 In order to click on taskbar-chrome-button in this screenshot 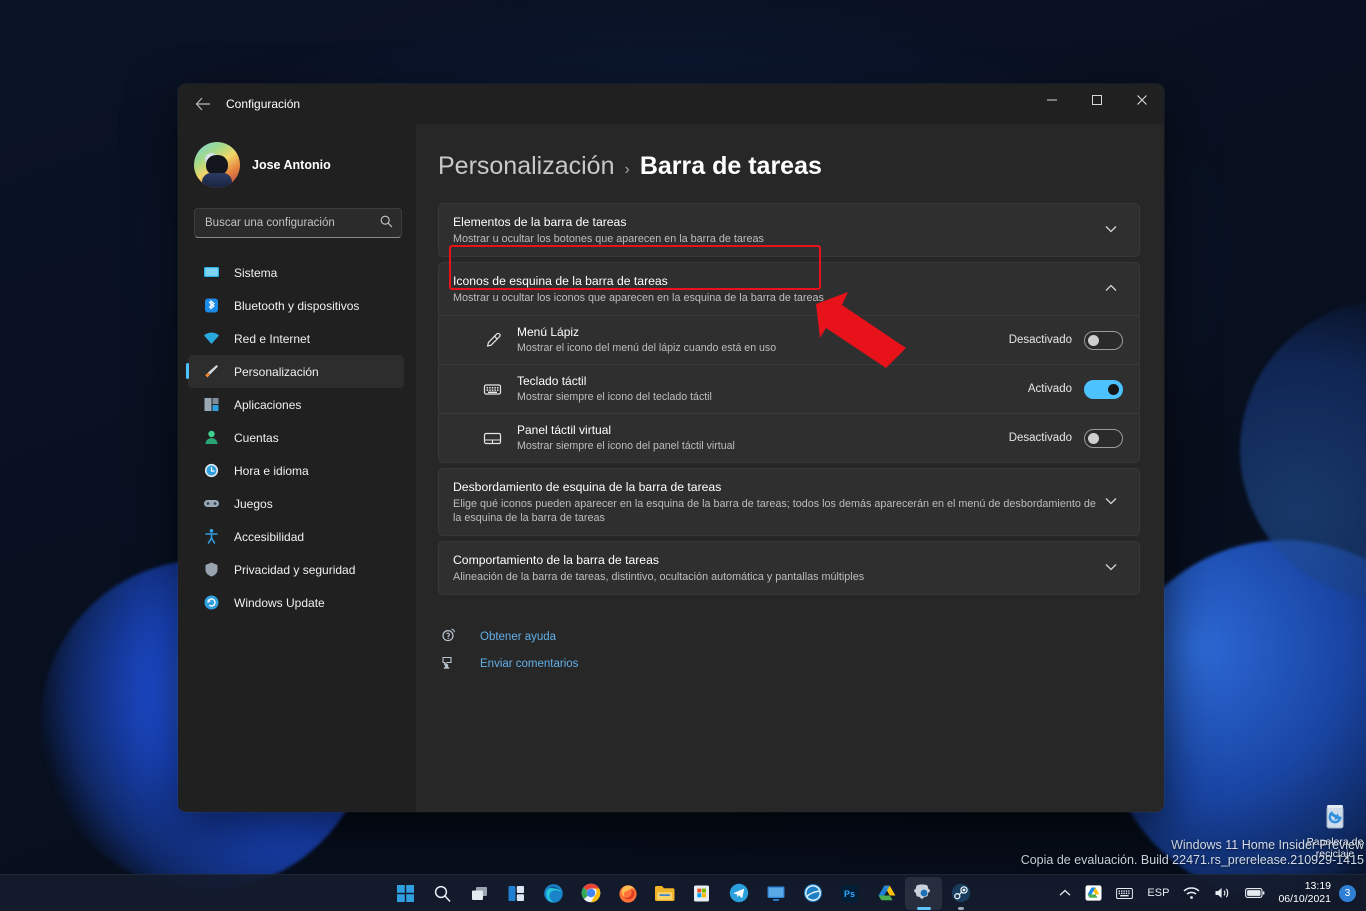, I will do `click(590, 893)`.